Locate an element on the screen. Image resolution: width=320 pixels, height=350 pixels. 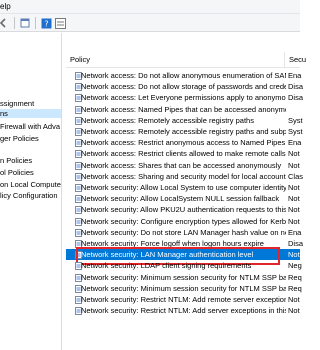
properties-icon is located at coordinates (60, 23).